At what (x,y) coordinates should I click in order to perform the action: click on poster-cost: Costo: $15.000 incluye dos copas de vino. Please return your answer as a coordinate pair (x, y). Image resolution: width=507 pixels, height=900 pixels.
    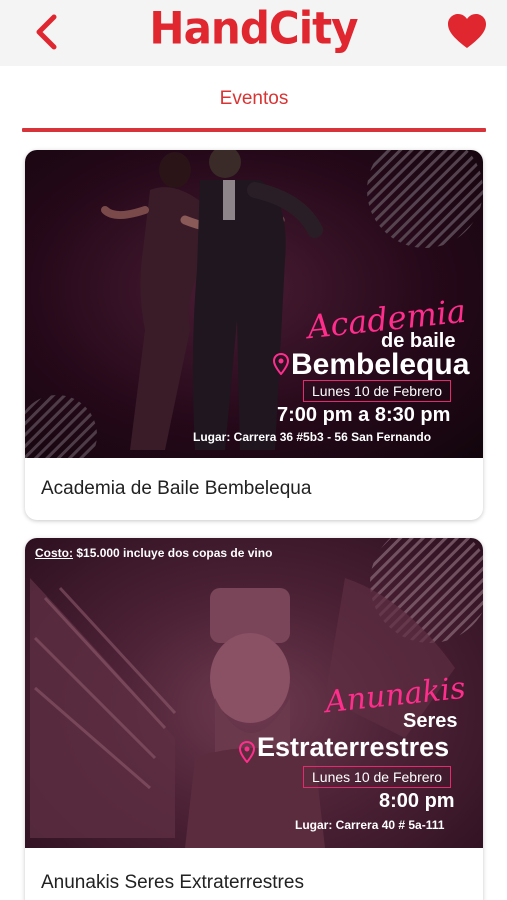
    Looking at the image, I should click on (153, 553).